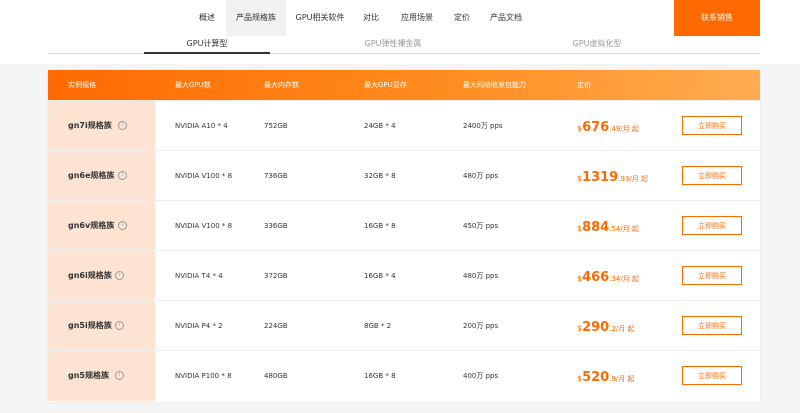 This screenshot has width=800, height=413. I want to click on price: $676.49/月 起, so click(608, 127).